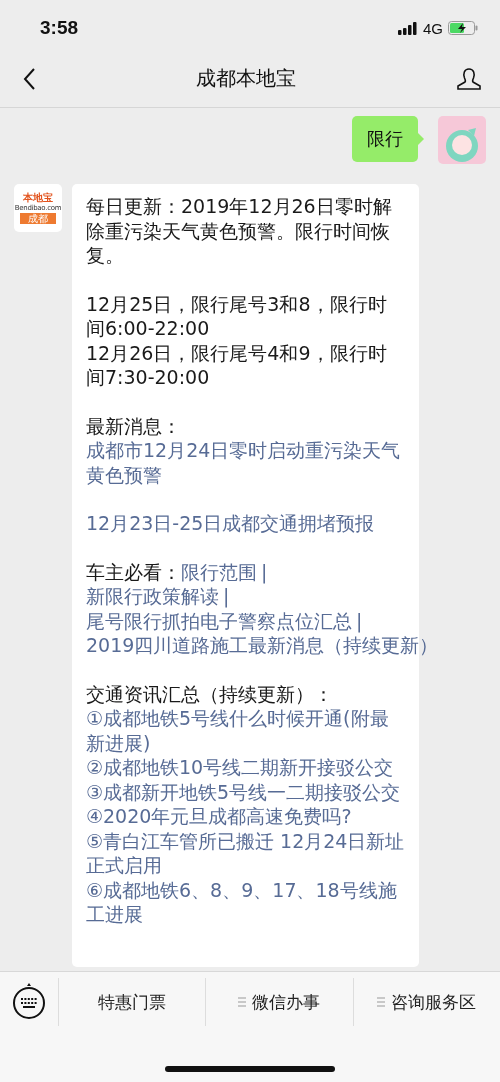  What do you see at coordinates (262, 645) in the screenshot?
I see `link: 2019四川道路施工最新消息（持续更新）` at bounding box center [262, 645].